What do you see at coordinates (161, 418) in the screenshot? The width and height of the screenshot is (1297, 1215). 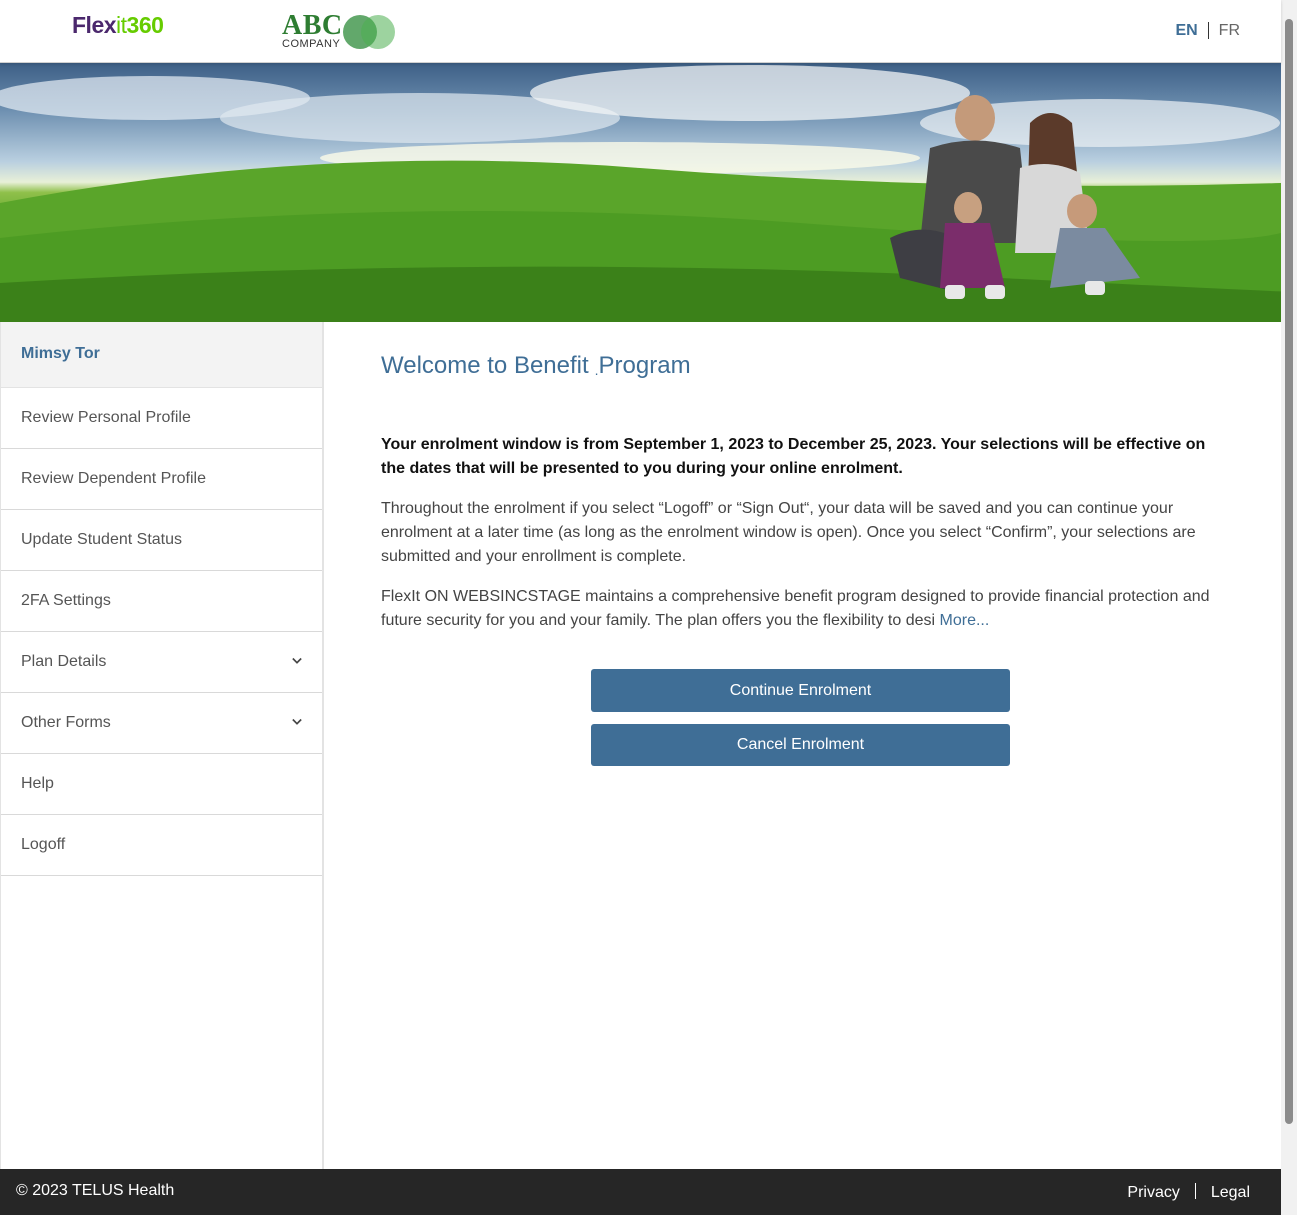 I see `sidebar-item-review-personal-profile: Review Personal Profile` at bounding box center [161, 418].